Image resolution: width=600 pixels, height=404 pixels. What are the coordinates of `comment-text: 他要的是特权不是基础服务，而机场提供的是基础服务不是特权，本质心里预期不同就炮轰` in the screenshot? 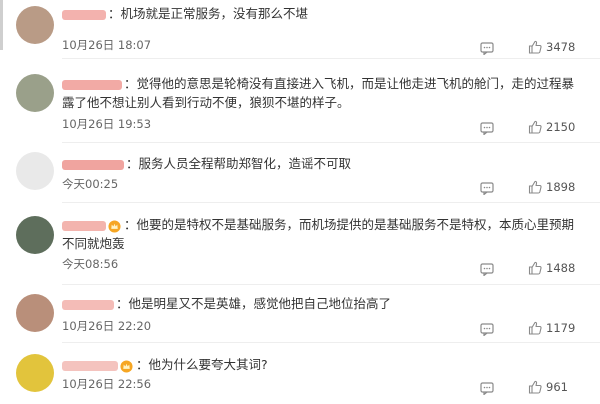 It's located at (318, 234).